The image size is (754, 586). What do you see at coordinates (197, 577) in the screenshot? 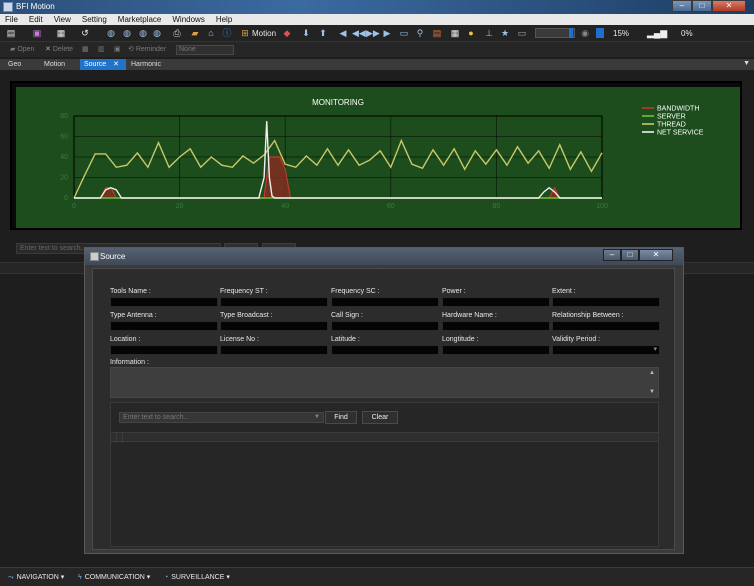
I see `surveillance-menu: ◔ SURVEILLANCE ▾` at bounding box center [197, 577].